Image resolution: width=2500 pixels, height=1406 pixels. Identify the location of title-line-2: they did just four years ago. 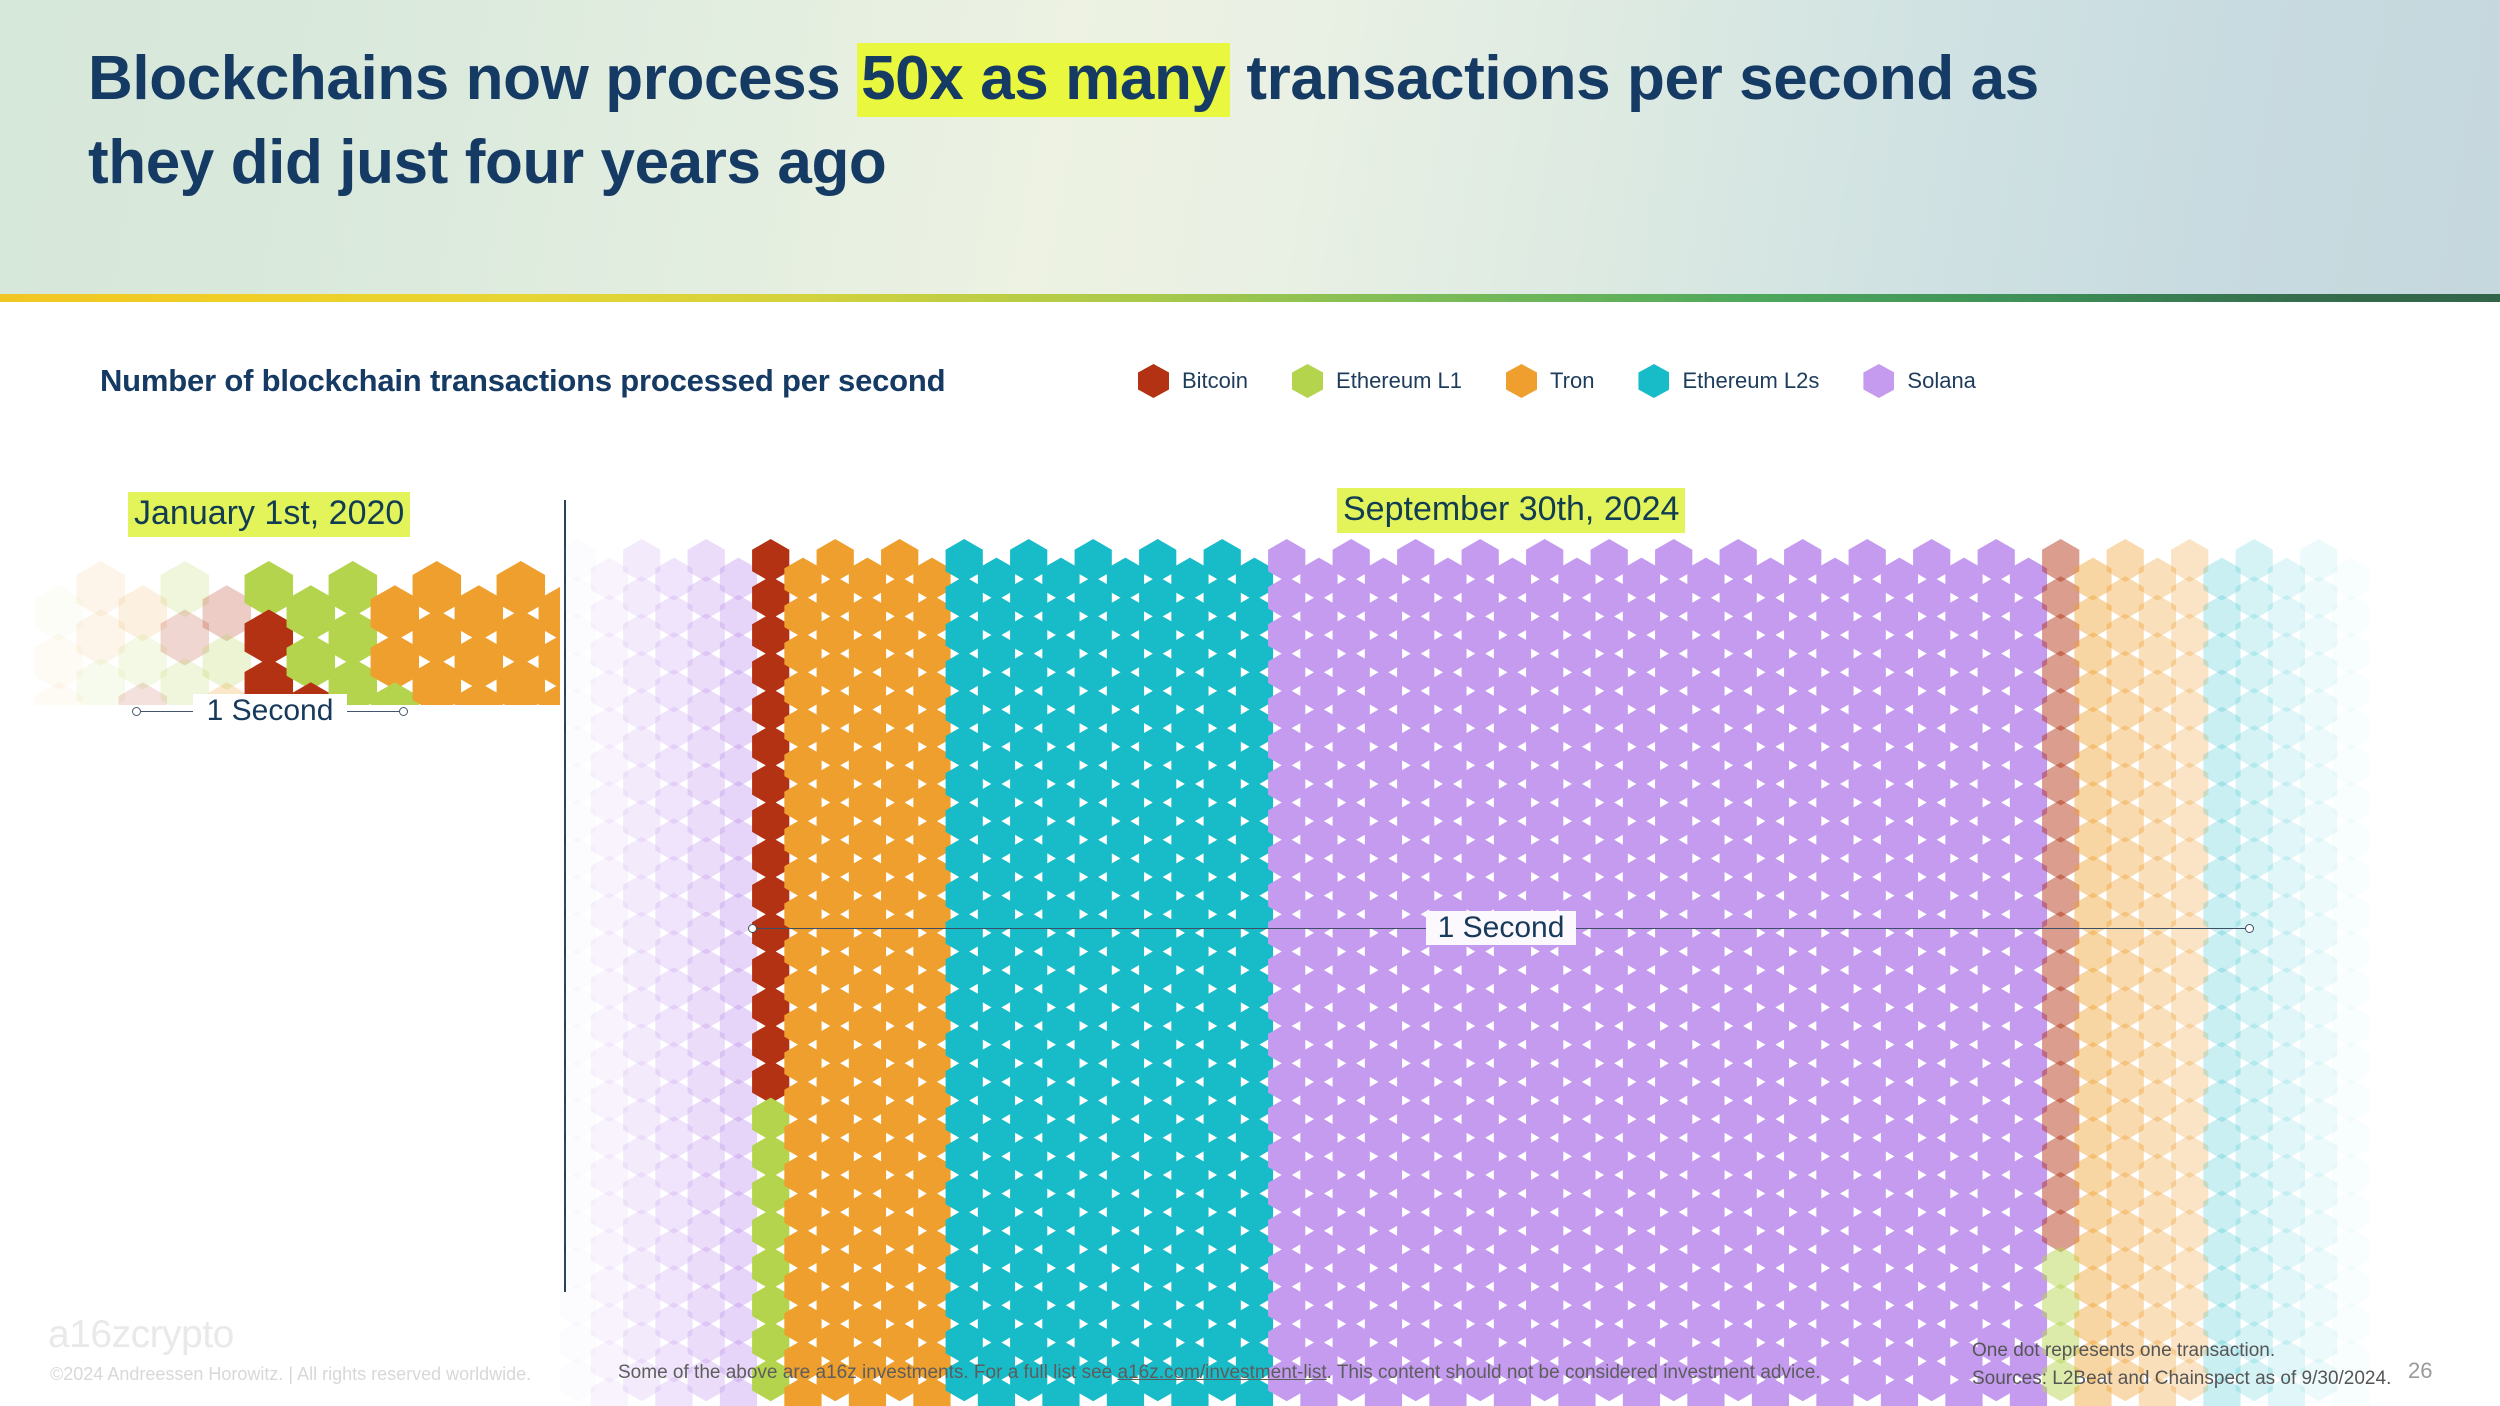
(487, 162).